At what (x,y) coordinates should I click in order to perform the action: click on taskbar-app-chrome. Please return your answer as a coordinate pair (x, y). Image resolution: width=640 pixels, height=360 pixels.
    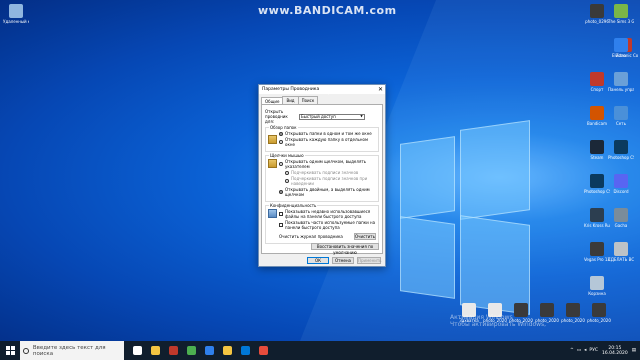
    Looking at the image, I should click on (191, 350).